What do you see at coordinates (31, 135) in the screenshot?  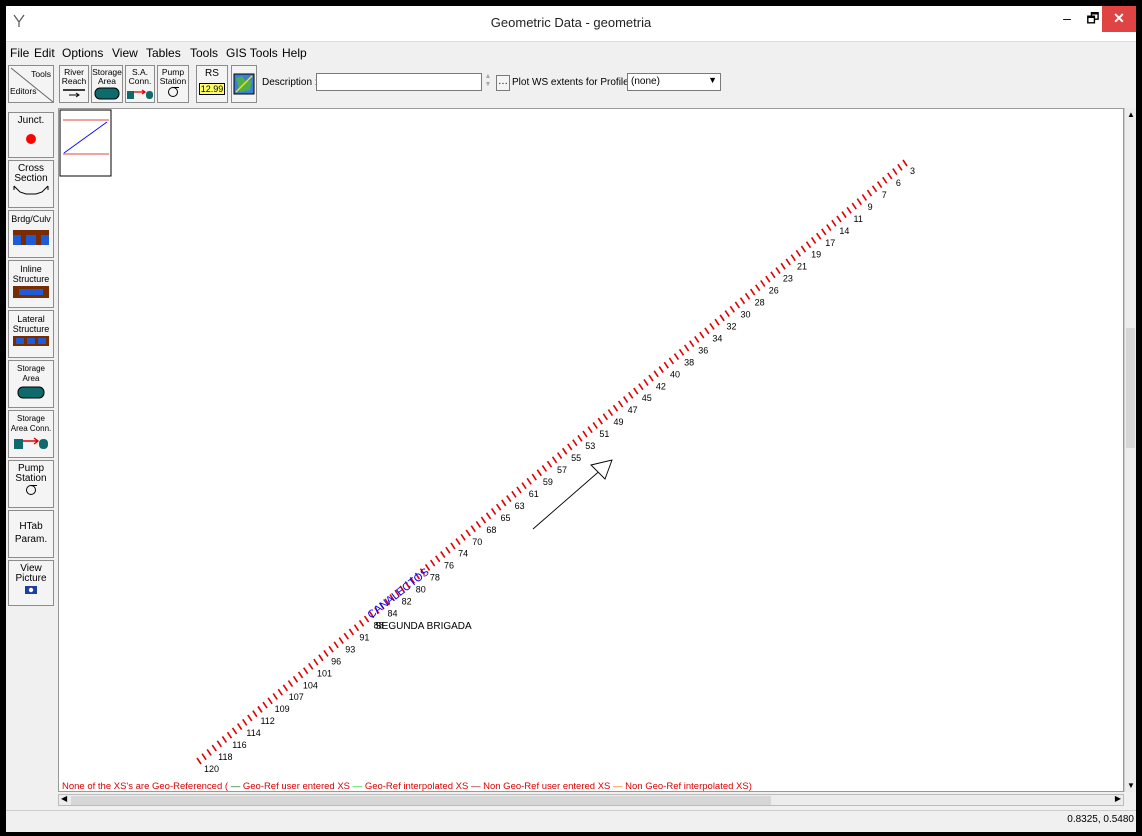 I see `junction-button: Junct.` at bounding box center [31, 135].